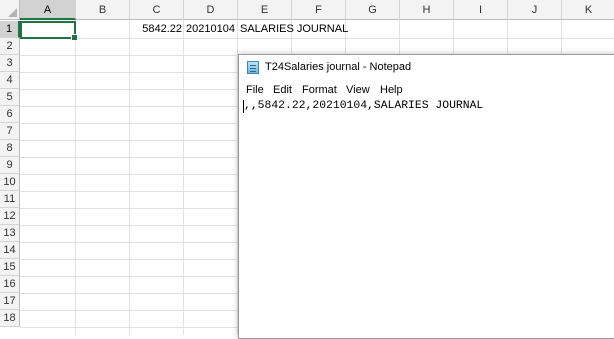 This screenshot has height=339, width=614. What do you see at coordinates (319, 90) in the screenshot?
I see `menu-format: Format` at bounding box center [319, 90].